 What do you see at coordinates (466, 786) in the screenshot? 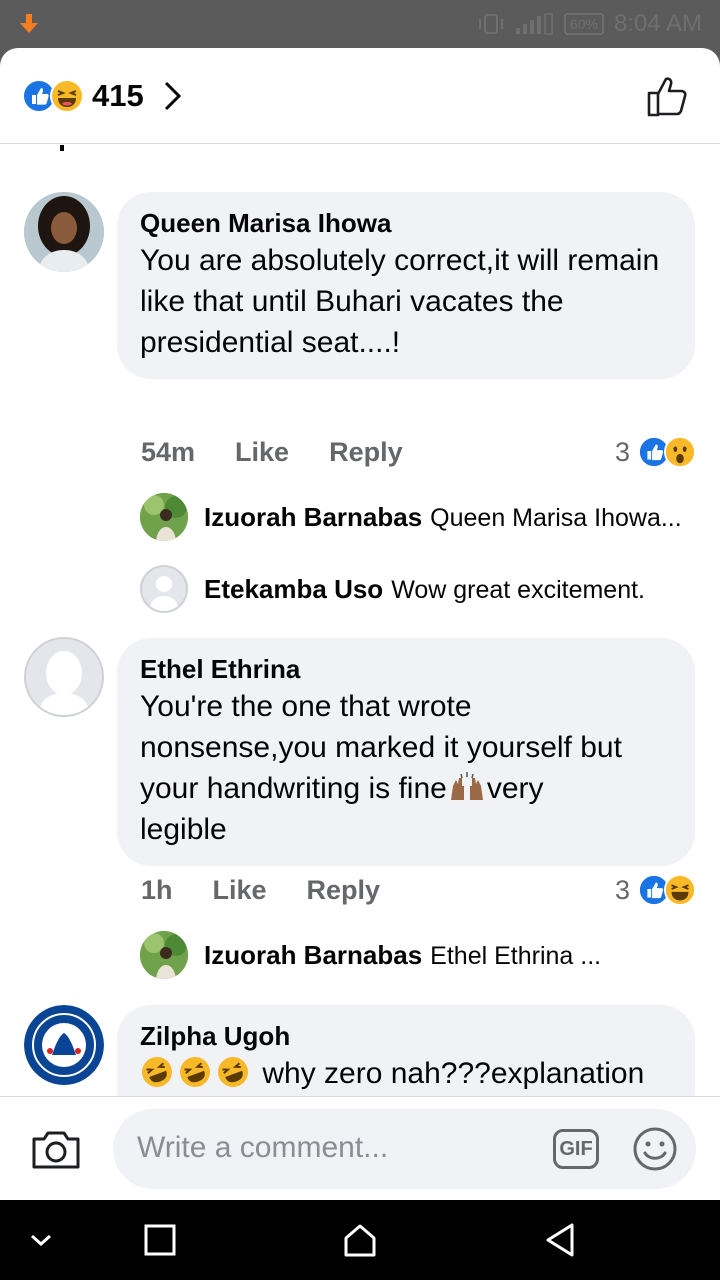
I see `raised-hands-emoji-icon` at bounding box center [466, 786].